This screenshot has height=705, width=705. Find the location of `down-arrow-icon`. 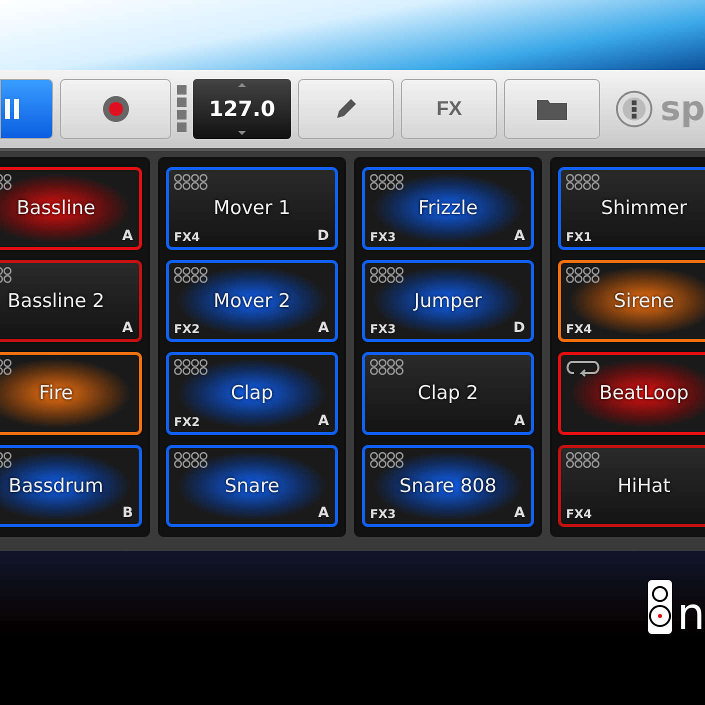

down-arrow-icon is located at coordinates (242, 133).